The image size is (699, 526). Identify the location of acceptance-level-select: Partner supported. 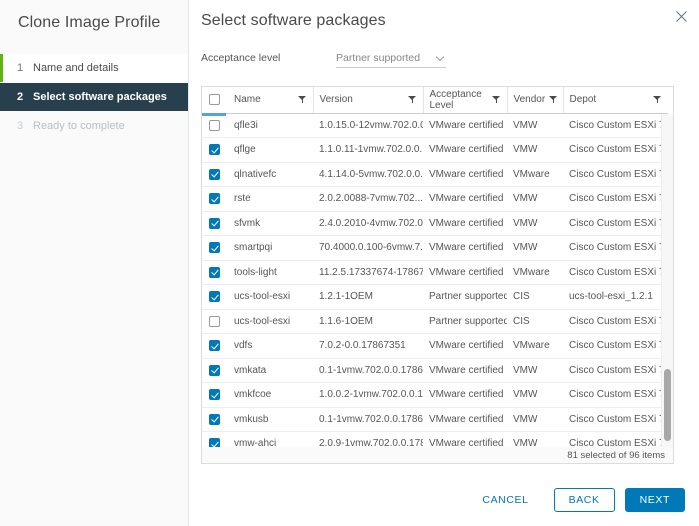
(391, 58).